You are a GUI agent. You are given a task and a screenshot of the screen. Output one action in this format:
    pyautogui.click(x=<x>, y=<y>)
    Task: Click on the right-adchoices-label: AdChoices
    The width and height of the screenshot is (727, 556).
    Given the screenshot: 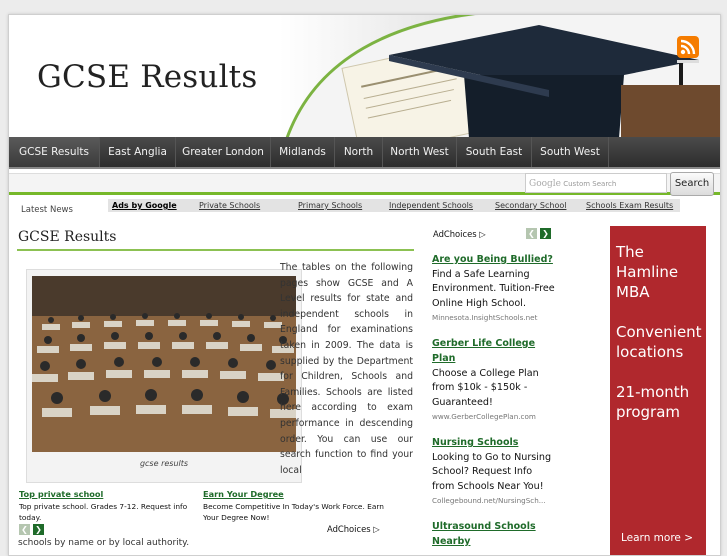 What is the action you would take?
    pyautogui.click(x=455, y=234)
    